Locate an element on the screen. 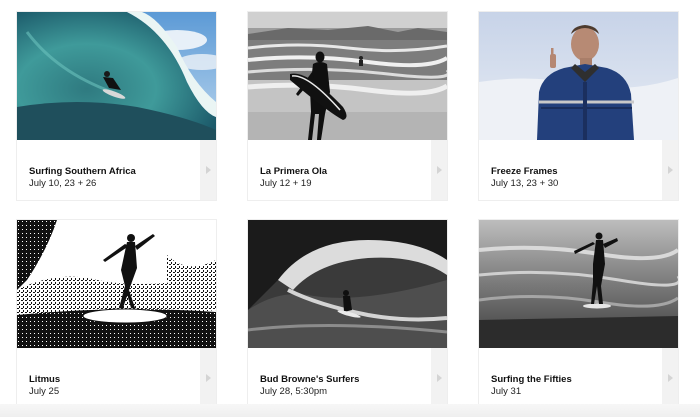 Image resolution: width=700 pixels, height=417 pixels. film-info: Surfing Southern Africa July 10, 23 + 26 is located at coordinates (108, 170).